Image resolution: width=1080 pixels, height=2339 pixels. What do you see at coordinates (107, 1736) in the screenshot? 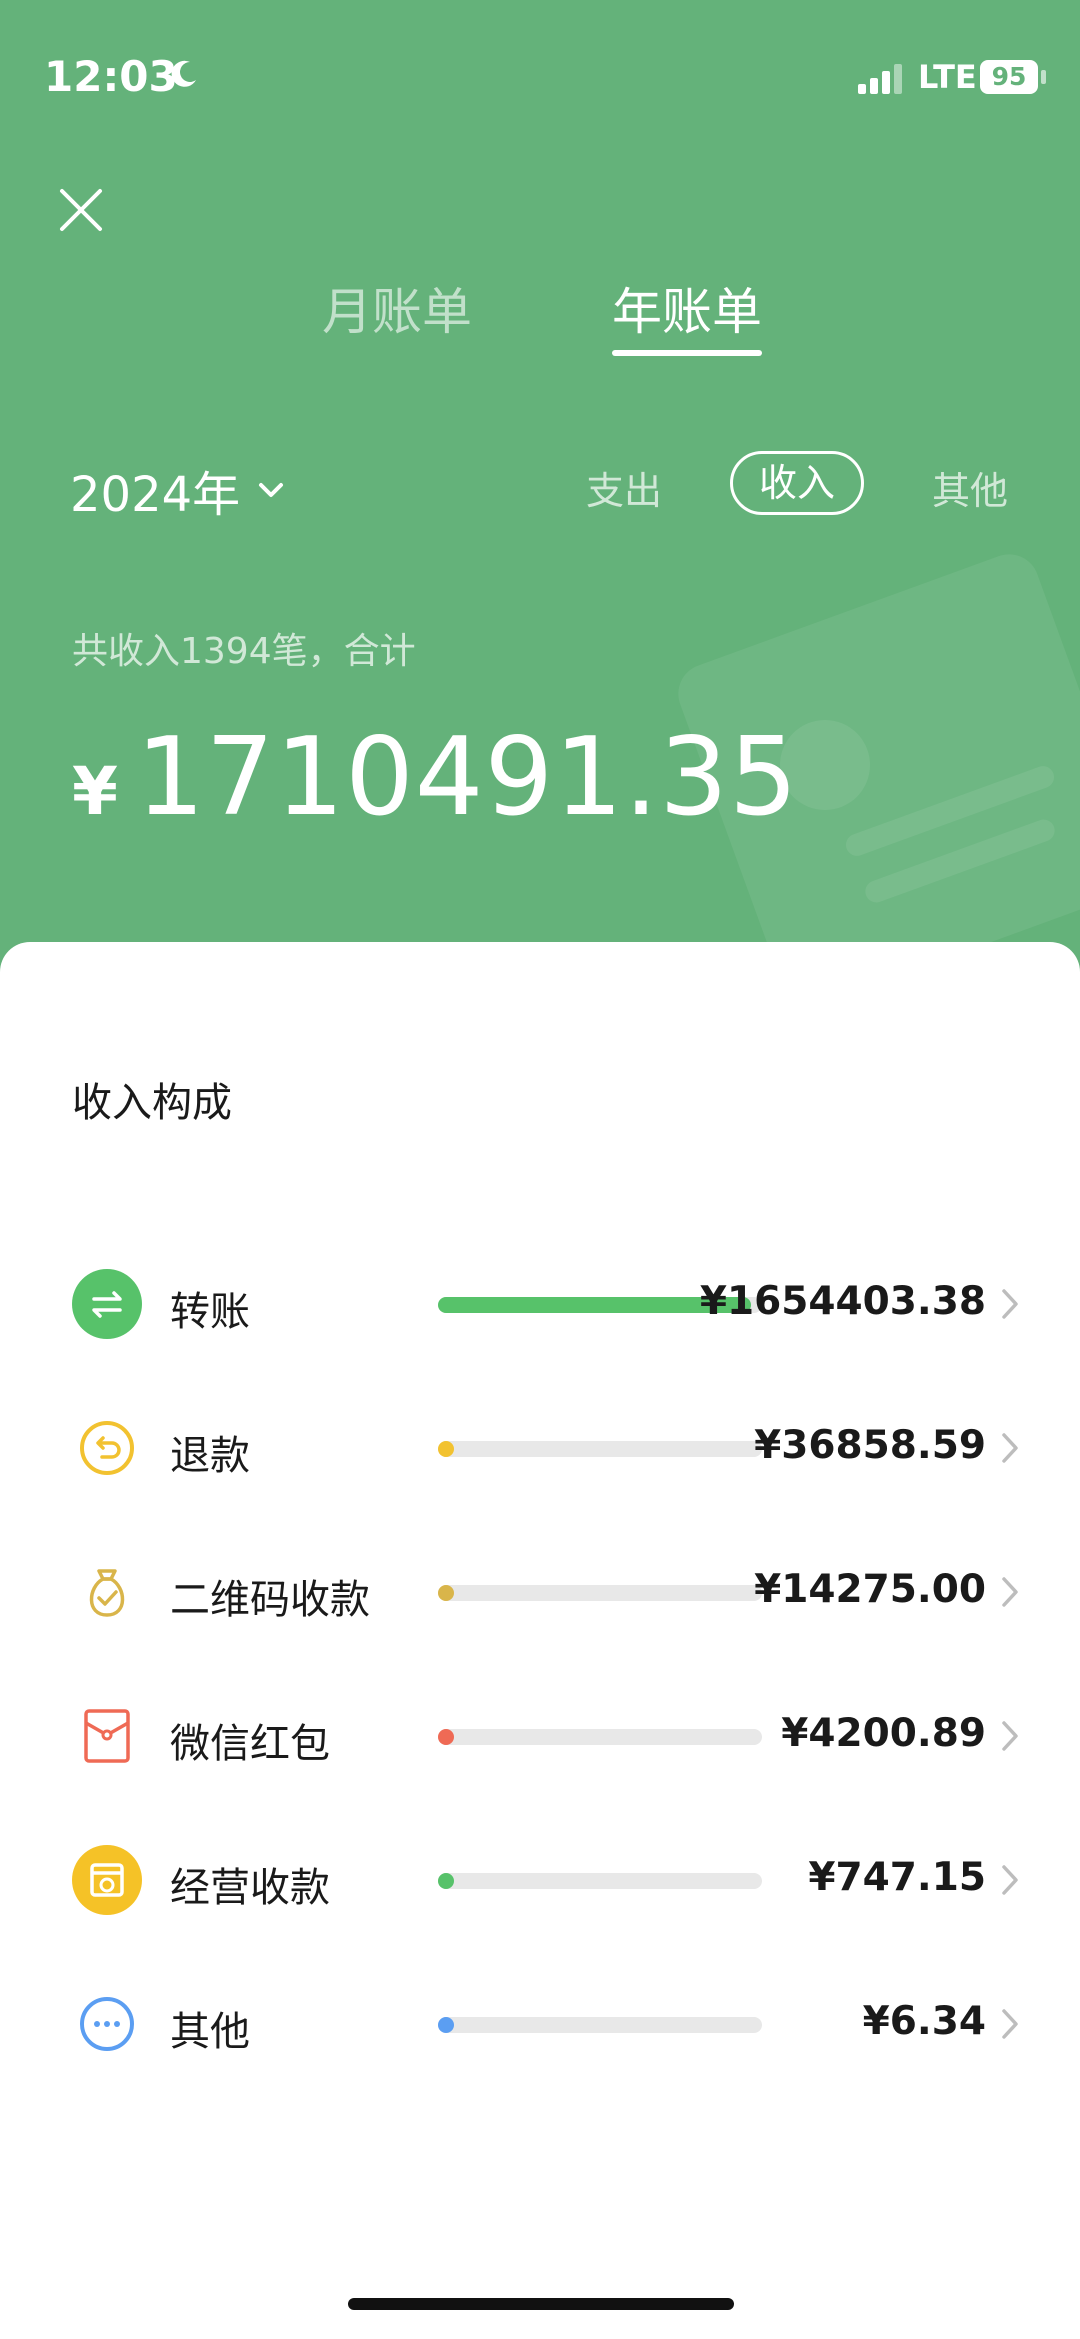
I see `red-envelope-icon` at bounding box center [107, 1736].